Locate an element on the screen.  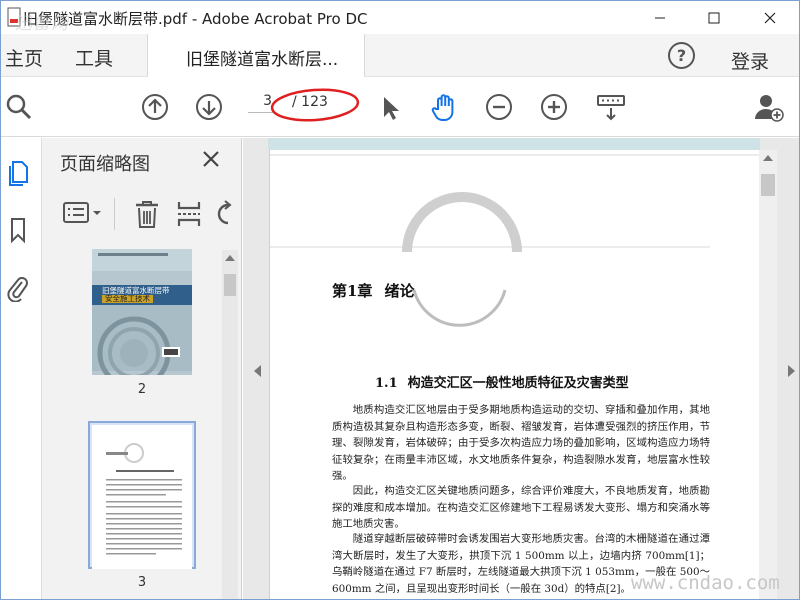
title-bar: 旧堡隧道富水断层带.pdf - Adobe Acrobat Pro DC 迅雷网 is located at coordinates (400, 17).